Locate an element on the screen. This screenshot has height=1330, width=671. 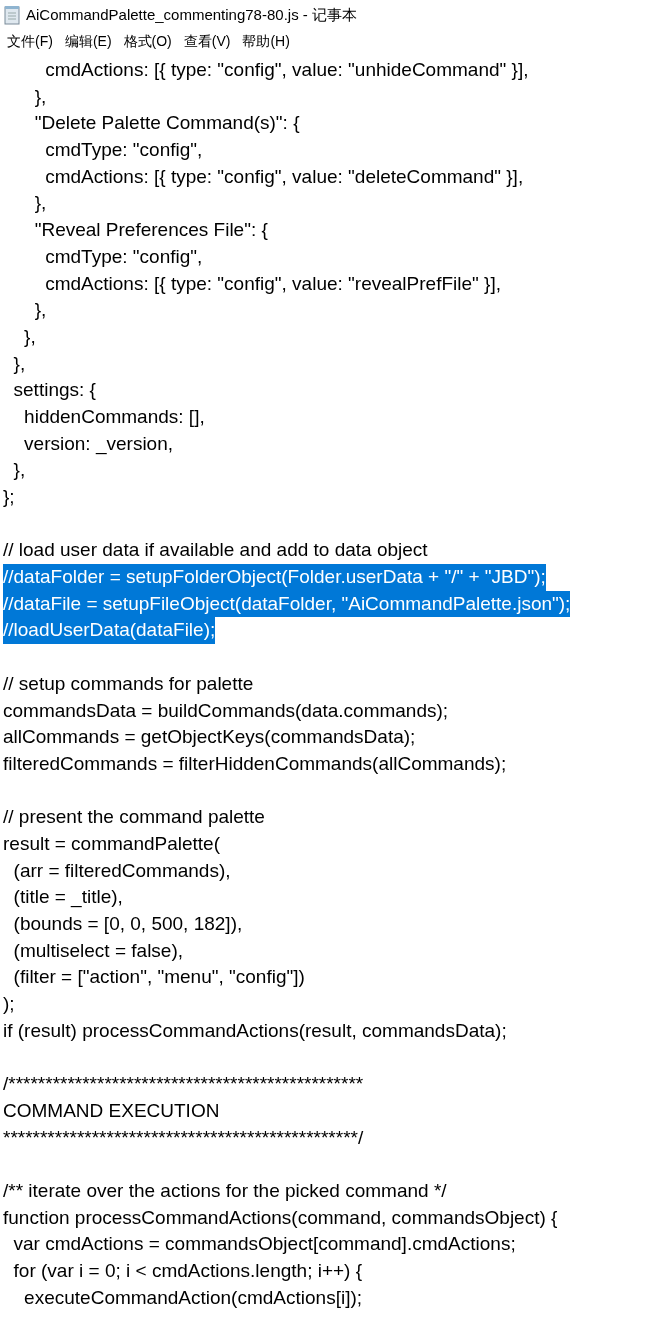
code-line: hiddenCommands: [], is located at coordinates (114, 416).